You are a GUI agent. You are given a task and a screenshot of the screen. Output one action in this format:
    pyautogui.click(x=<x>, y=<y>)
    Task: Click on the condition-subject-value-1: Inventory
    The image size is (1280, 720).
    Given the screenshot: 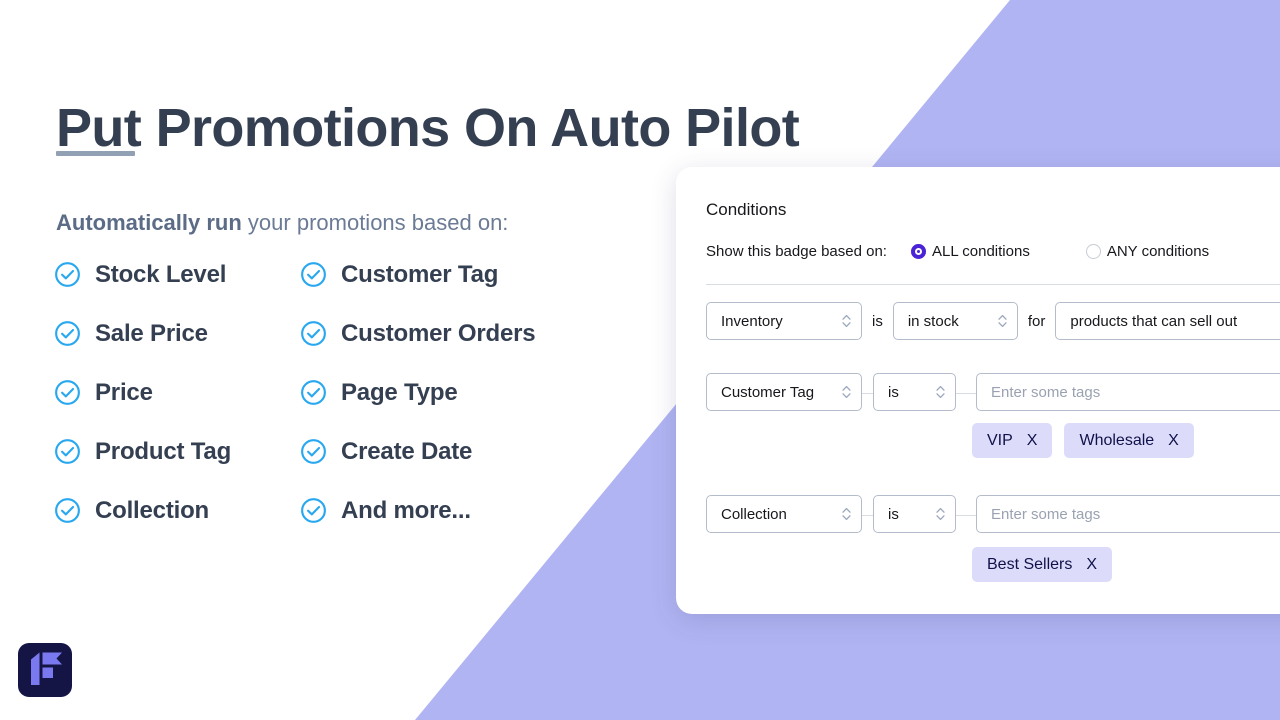 What is the action you would take?
    pyautogui.click(x=752, y=321)
    